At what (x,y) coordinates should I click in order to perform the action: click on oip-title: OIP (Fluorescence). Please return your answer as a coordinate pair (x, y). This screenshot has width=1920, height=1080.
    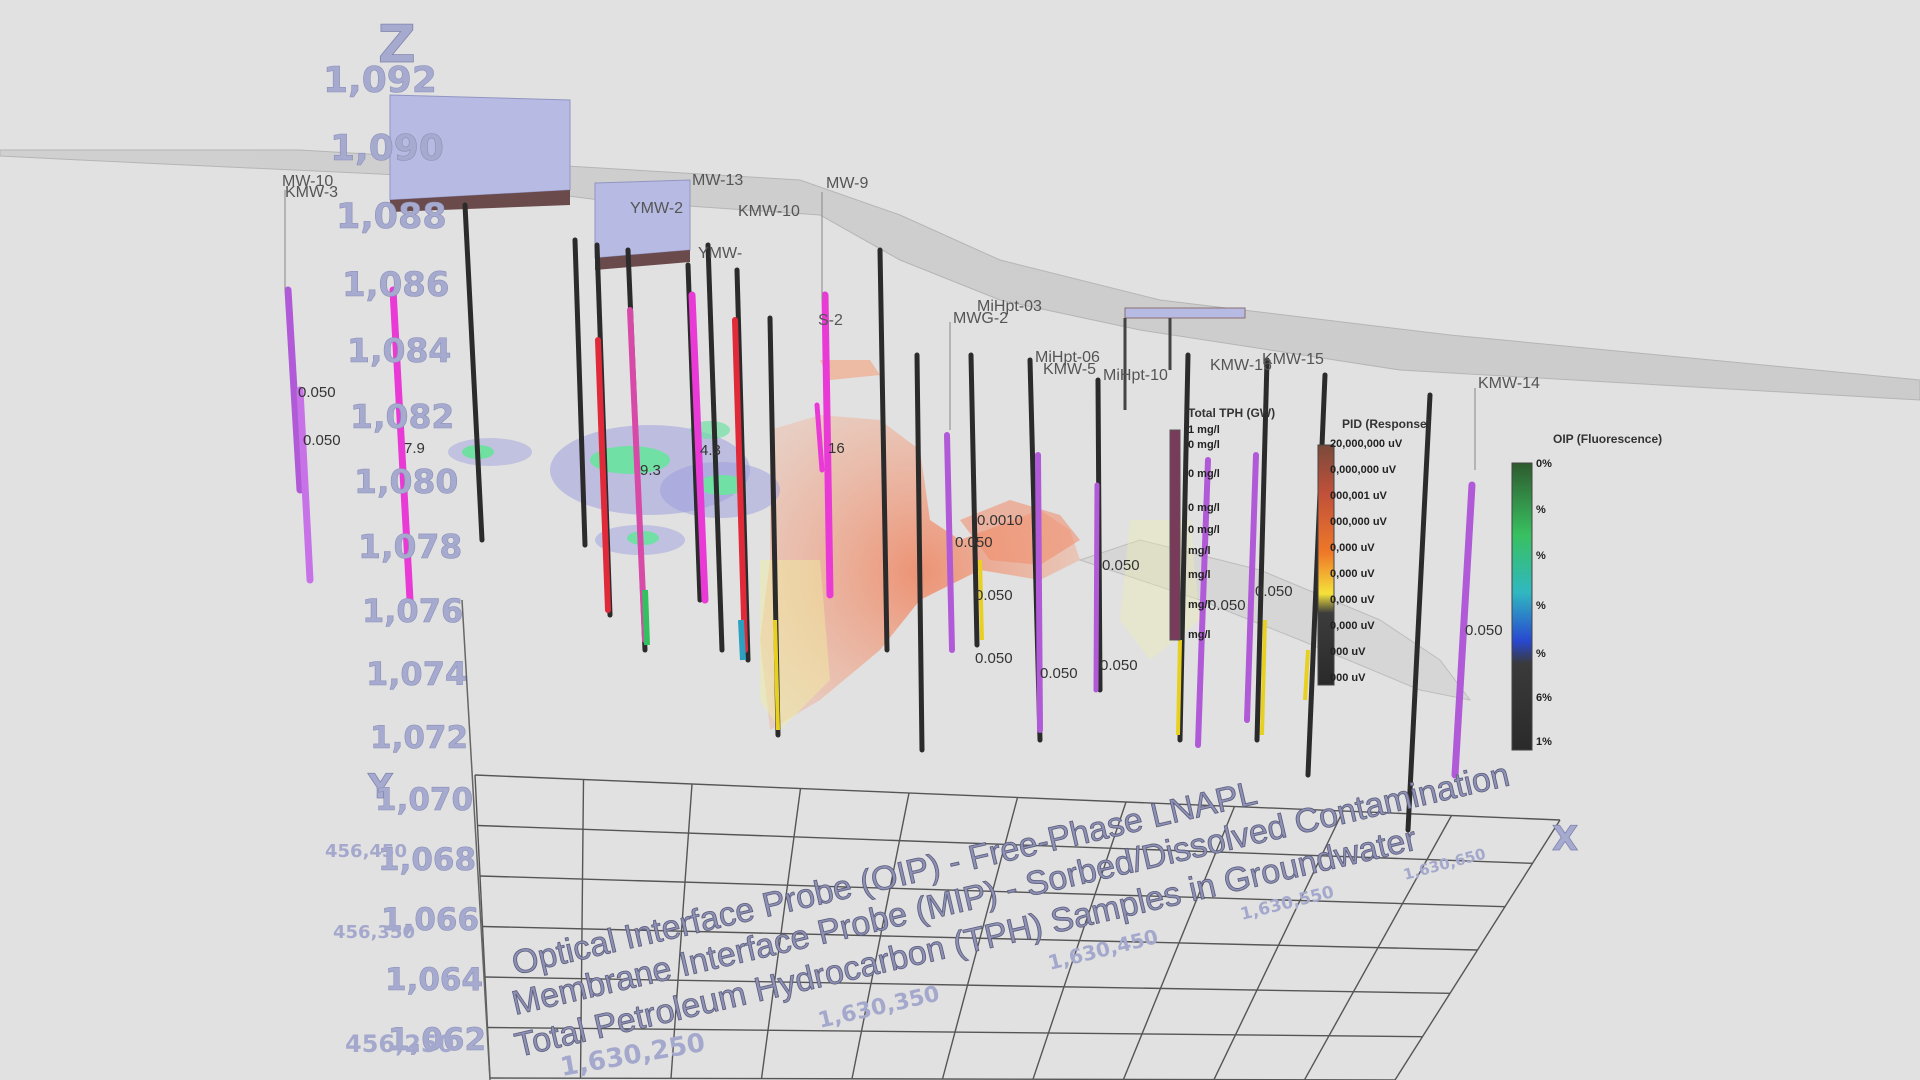
    Looking at the image, I should click on (1607, 439).